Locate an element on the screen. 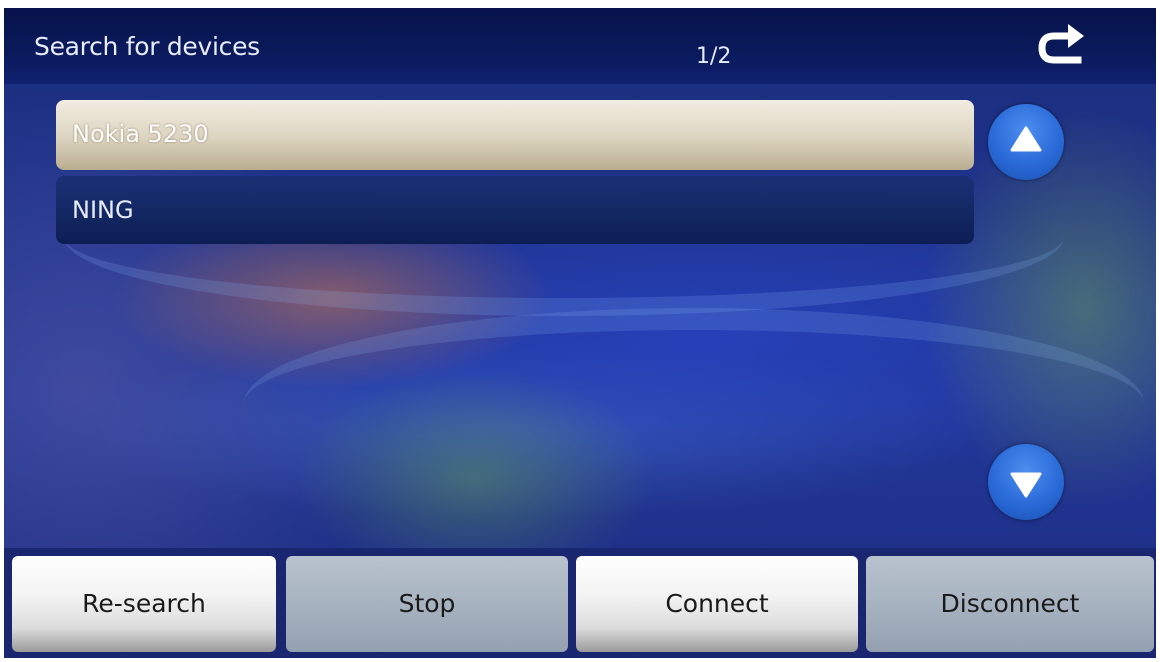 This screenshot has width=1160, height=662. disconnect-button: Disconnect is located at coordinates (1010, 604).